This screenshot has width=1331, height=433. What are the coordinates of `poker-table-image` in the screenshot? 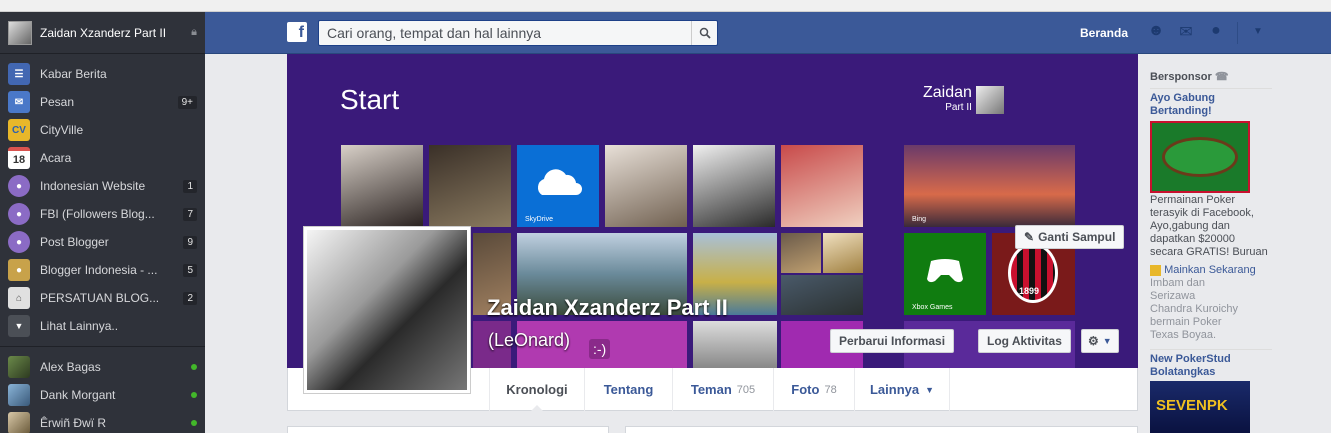 It's located at (1200, 157).